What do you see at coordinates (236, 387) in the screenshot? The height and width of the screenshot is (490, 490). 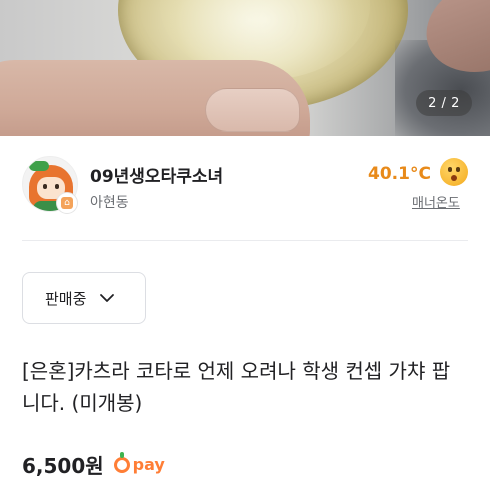 I see `product-title: [은혼]카츠라 코타로 언제 오려나 학생 컨셉 가챠 팝니다. (미개봉)` at bounding box center [236, 387].